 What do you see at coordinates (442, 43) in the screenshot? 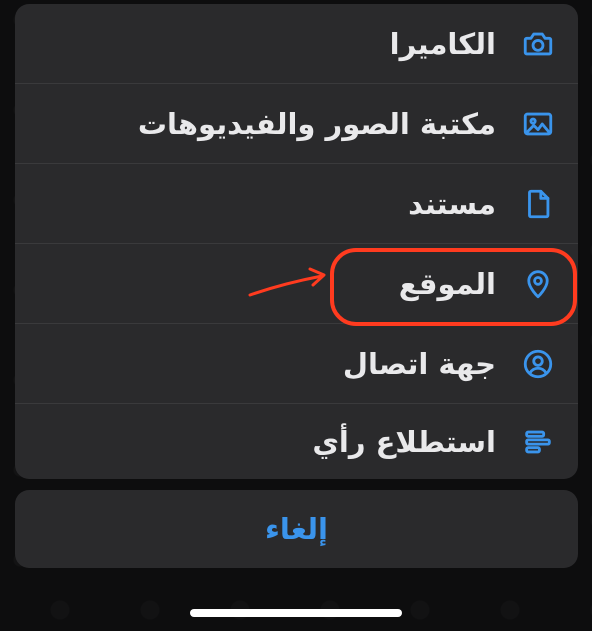
I see `menu-item-label: الكاميرا` at bounding box center [442, 43].